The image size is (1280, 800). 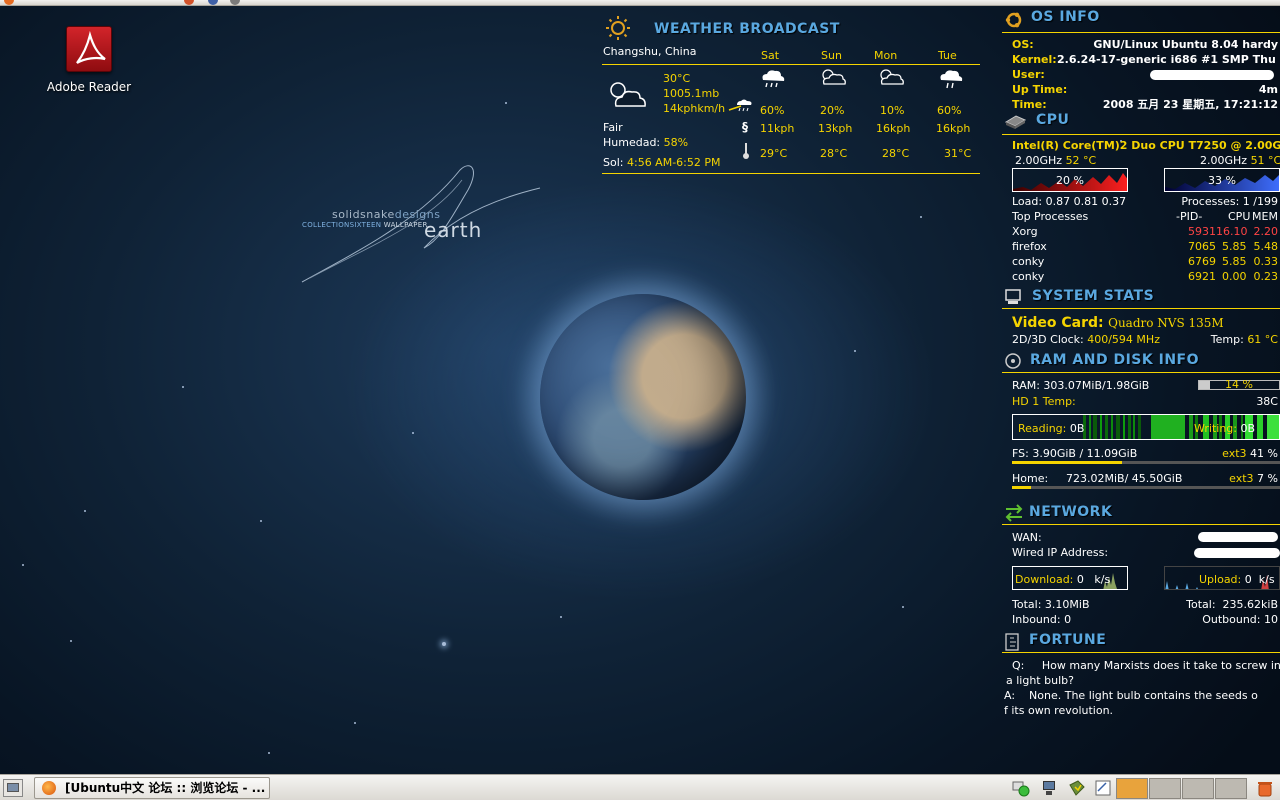 What do you see at coordinates (1240, 619) in the screenshot?
I see `outbound: Outbound: 10` at bounding box center [1240, 619].